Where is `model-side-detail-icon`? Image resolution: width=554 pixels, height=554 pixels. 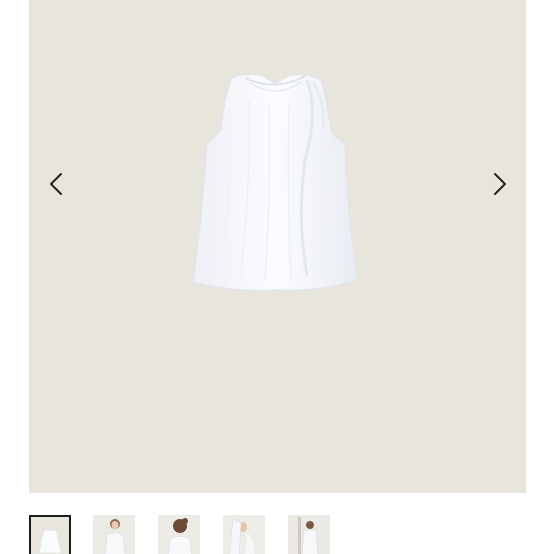
model-side-detail-icon is located at coordinates (244, 534).